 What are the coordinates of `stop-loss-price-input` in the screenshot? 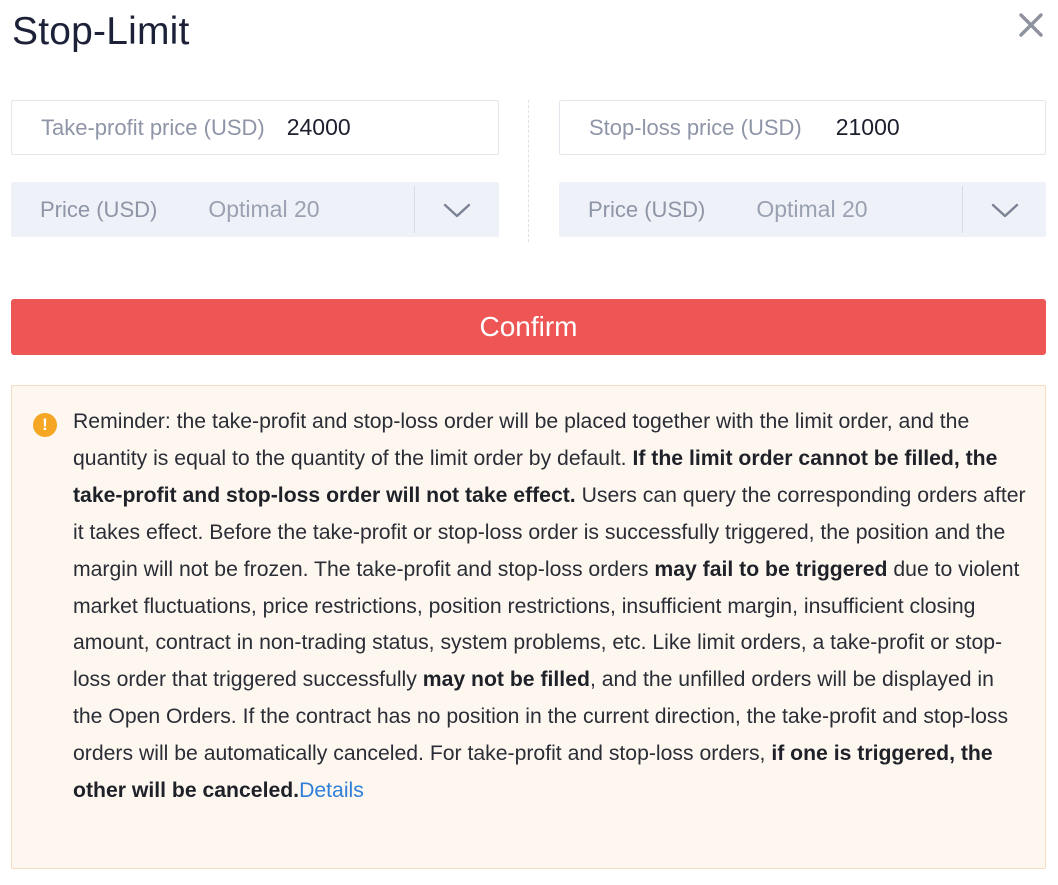 It's located at (910, 127).